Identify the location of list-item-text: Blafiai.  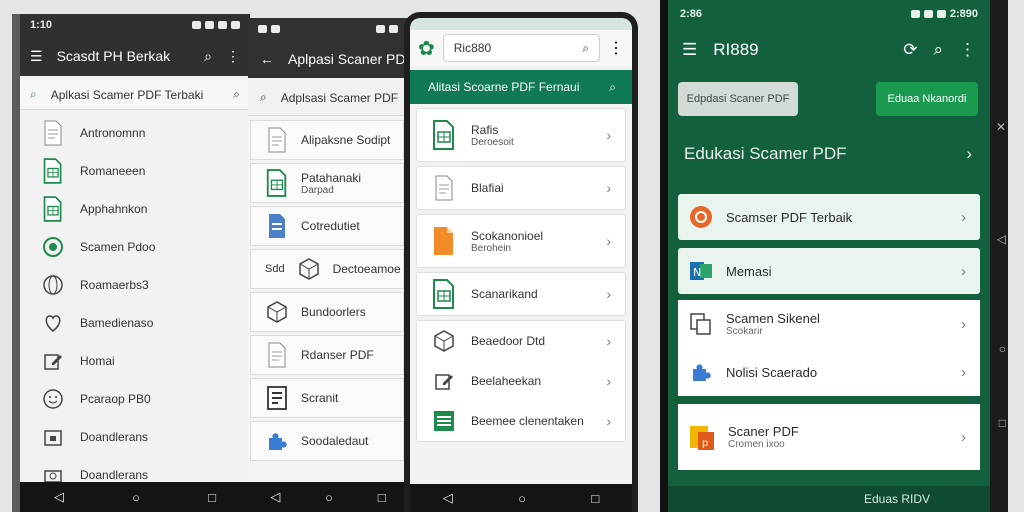
(531, 188).